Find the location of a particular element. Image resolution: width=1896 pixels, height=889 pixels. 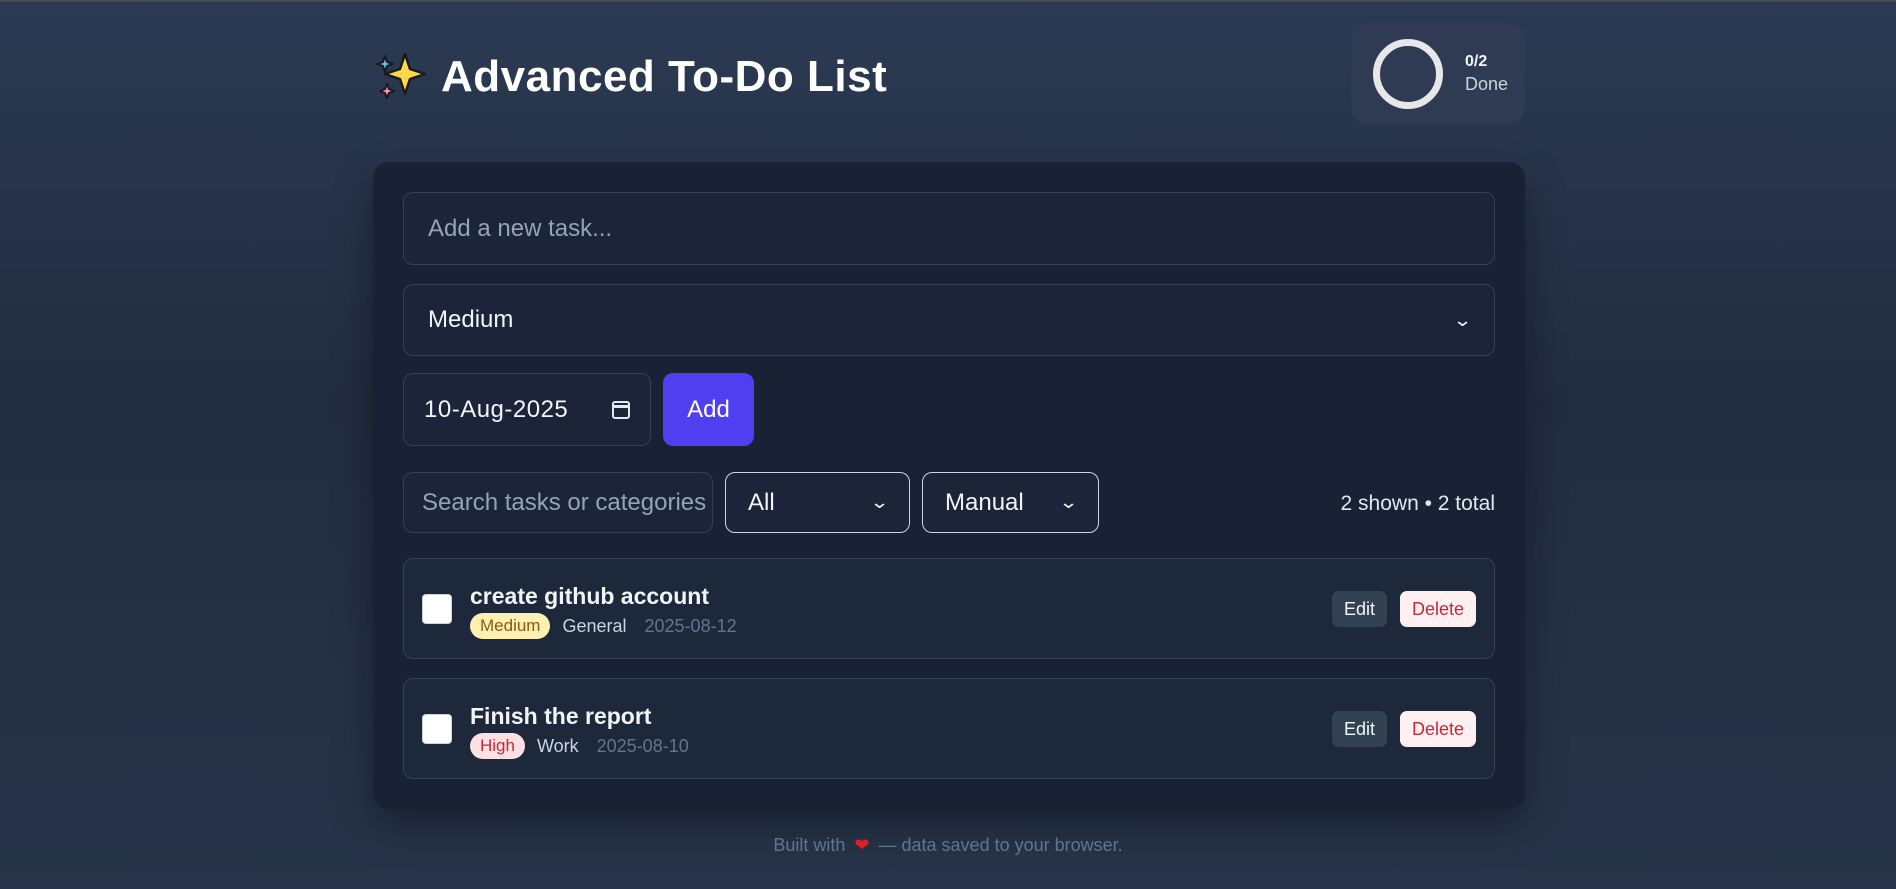

page-title: Advanced To-Do List is located at coordinates (664, 76).